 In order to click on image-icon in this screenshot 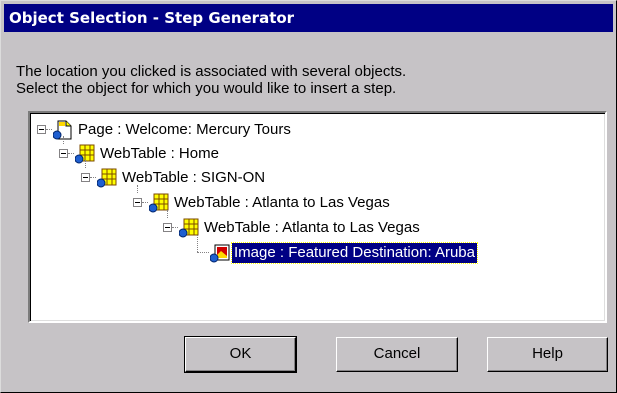, I will do `click(220, 253)`.